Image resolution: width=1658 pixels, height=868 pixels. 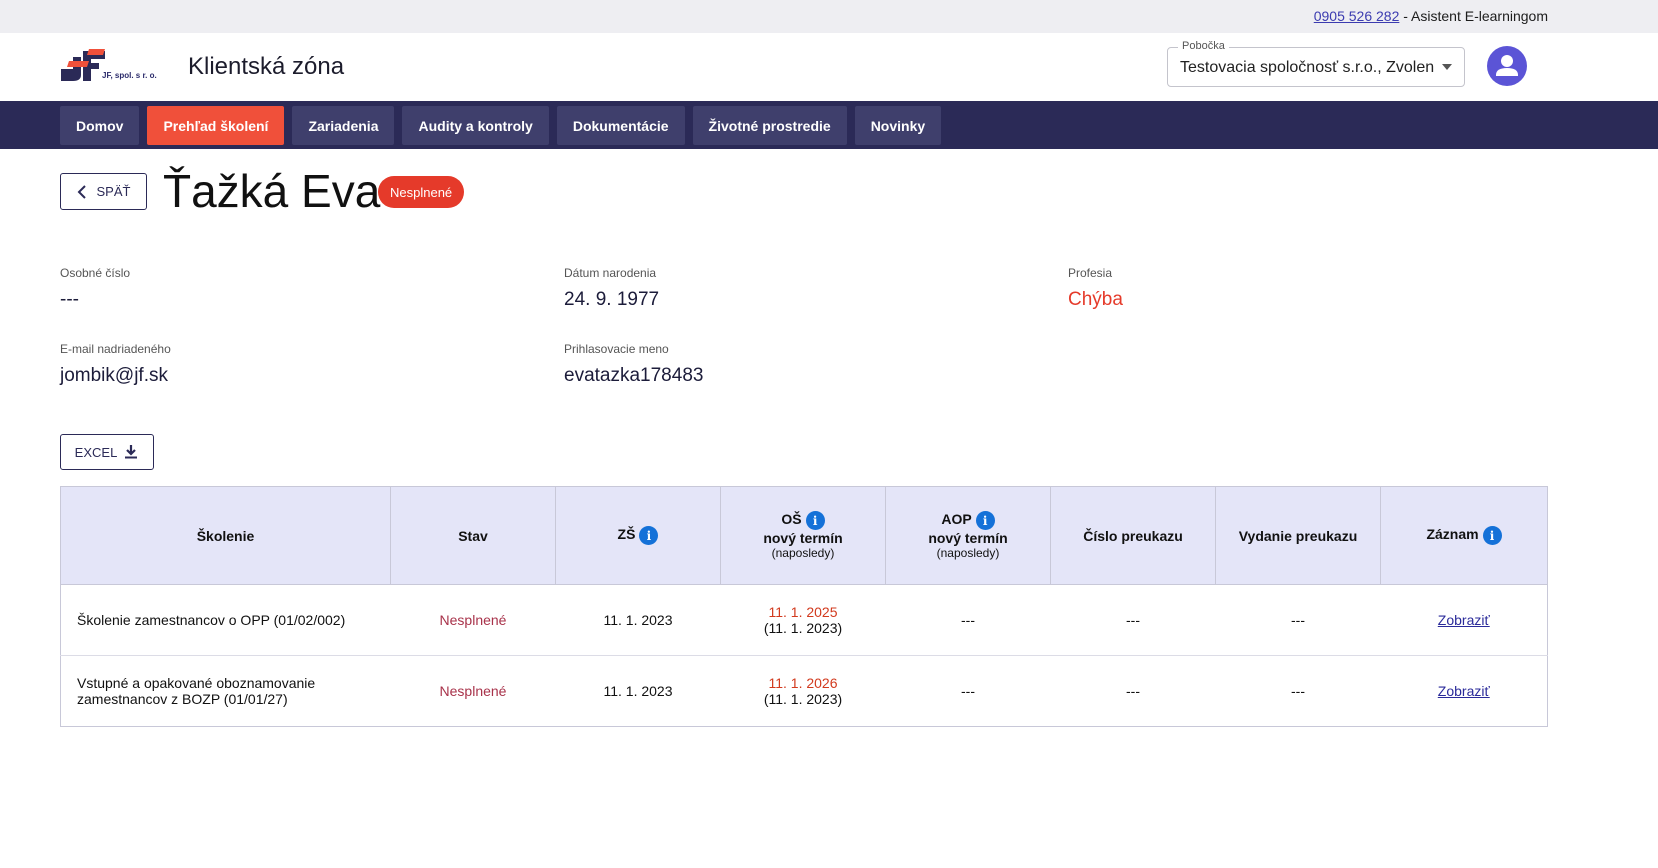 I want to click on header-zs-label: ZŠ, so click(x=626, y=534).